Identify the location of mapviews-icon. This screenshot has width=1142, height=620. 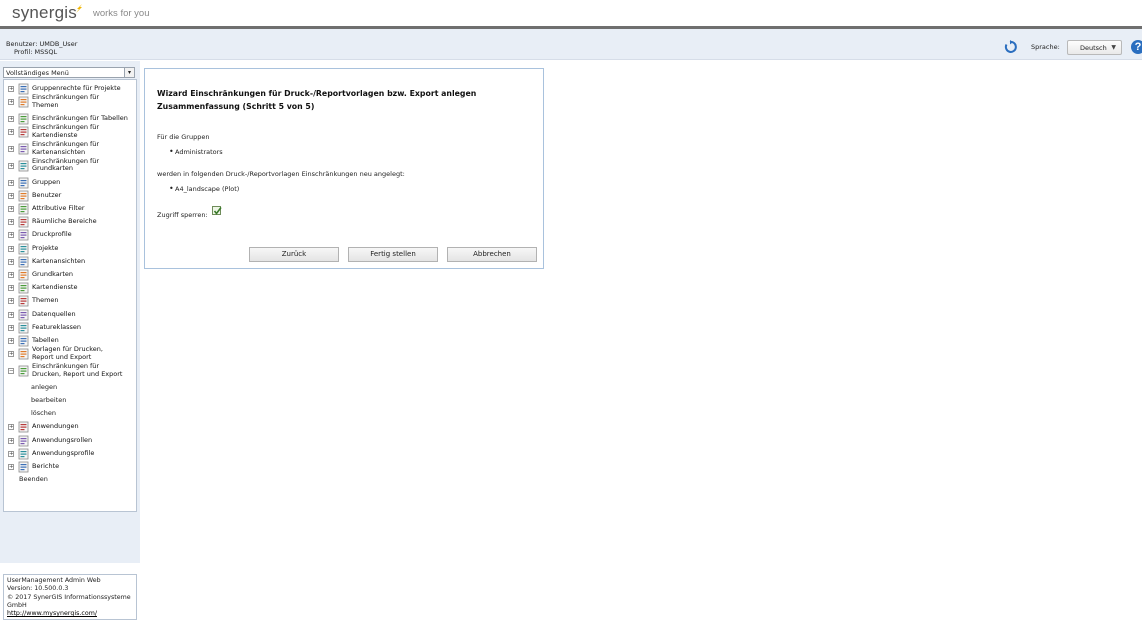
(23, 262).